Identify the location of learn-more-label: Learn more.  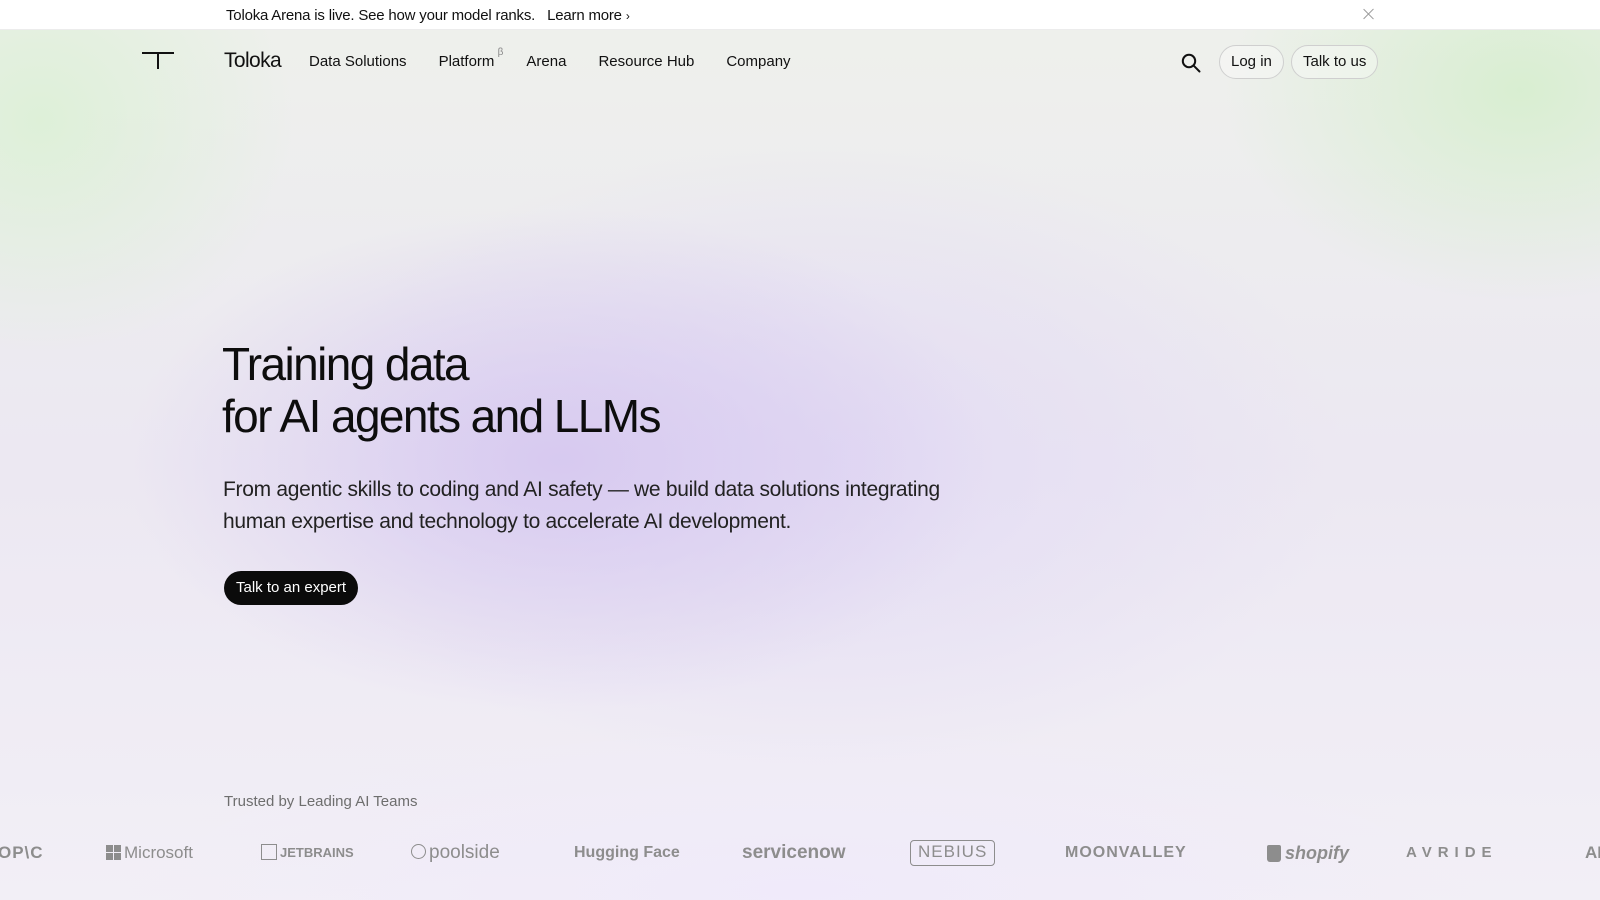
(584, 15).